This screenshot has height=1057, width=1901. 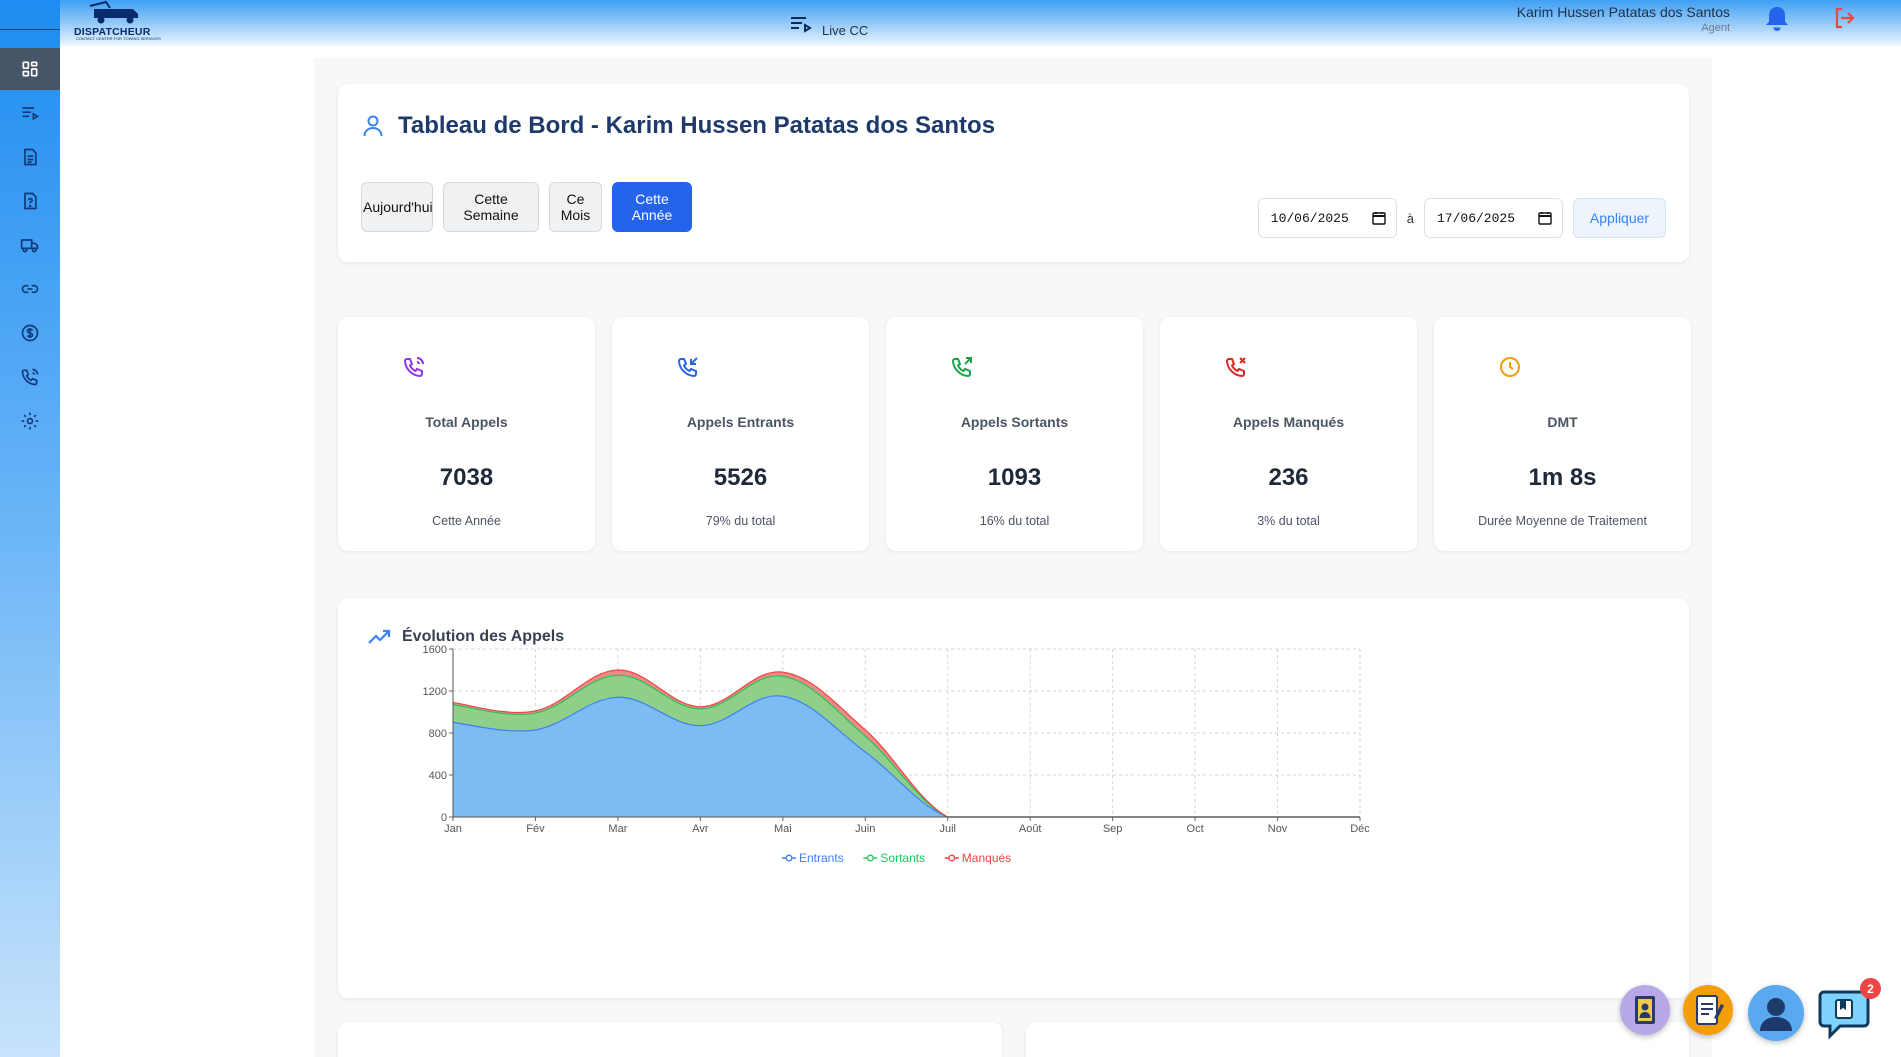 I want to click on period-month-button: Ce Mois, so click(x=575, y=207).